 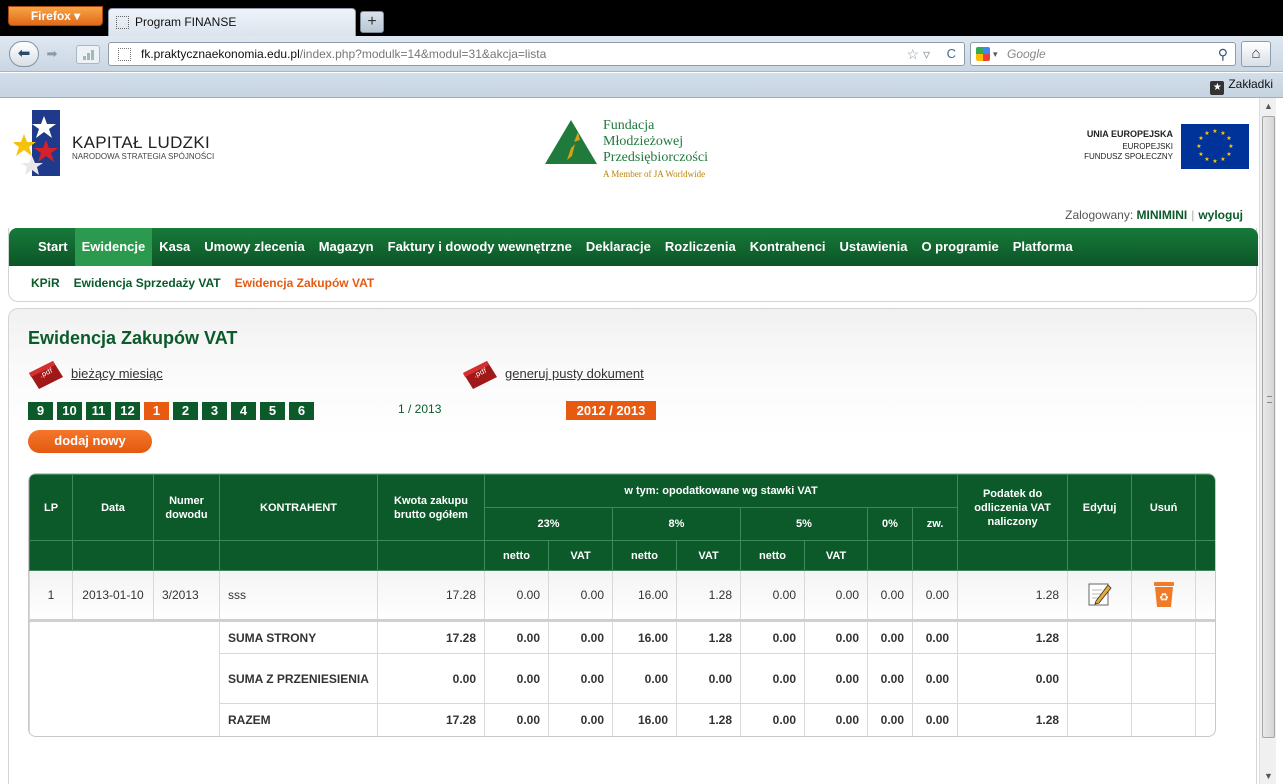 What do you see at coordinates (611, 410) in the screenshot?
I see `year-selector: 2012 / 2013` at bounding box center [611, 410].